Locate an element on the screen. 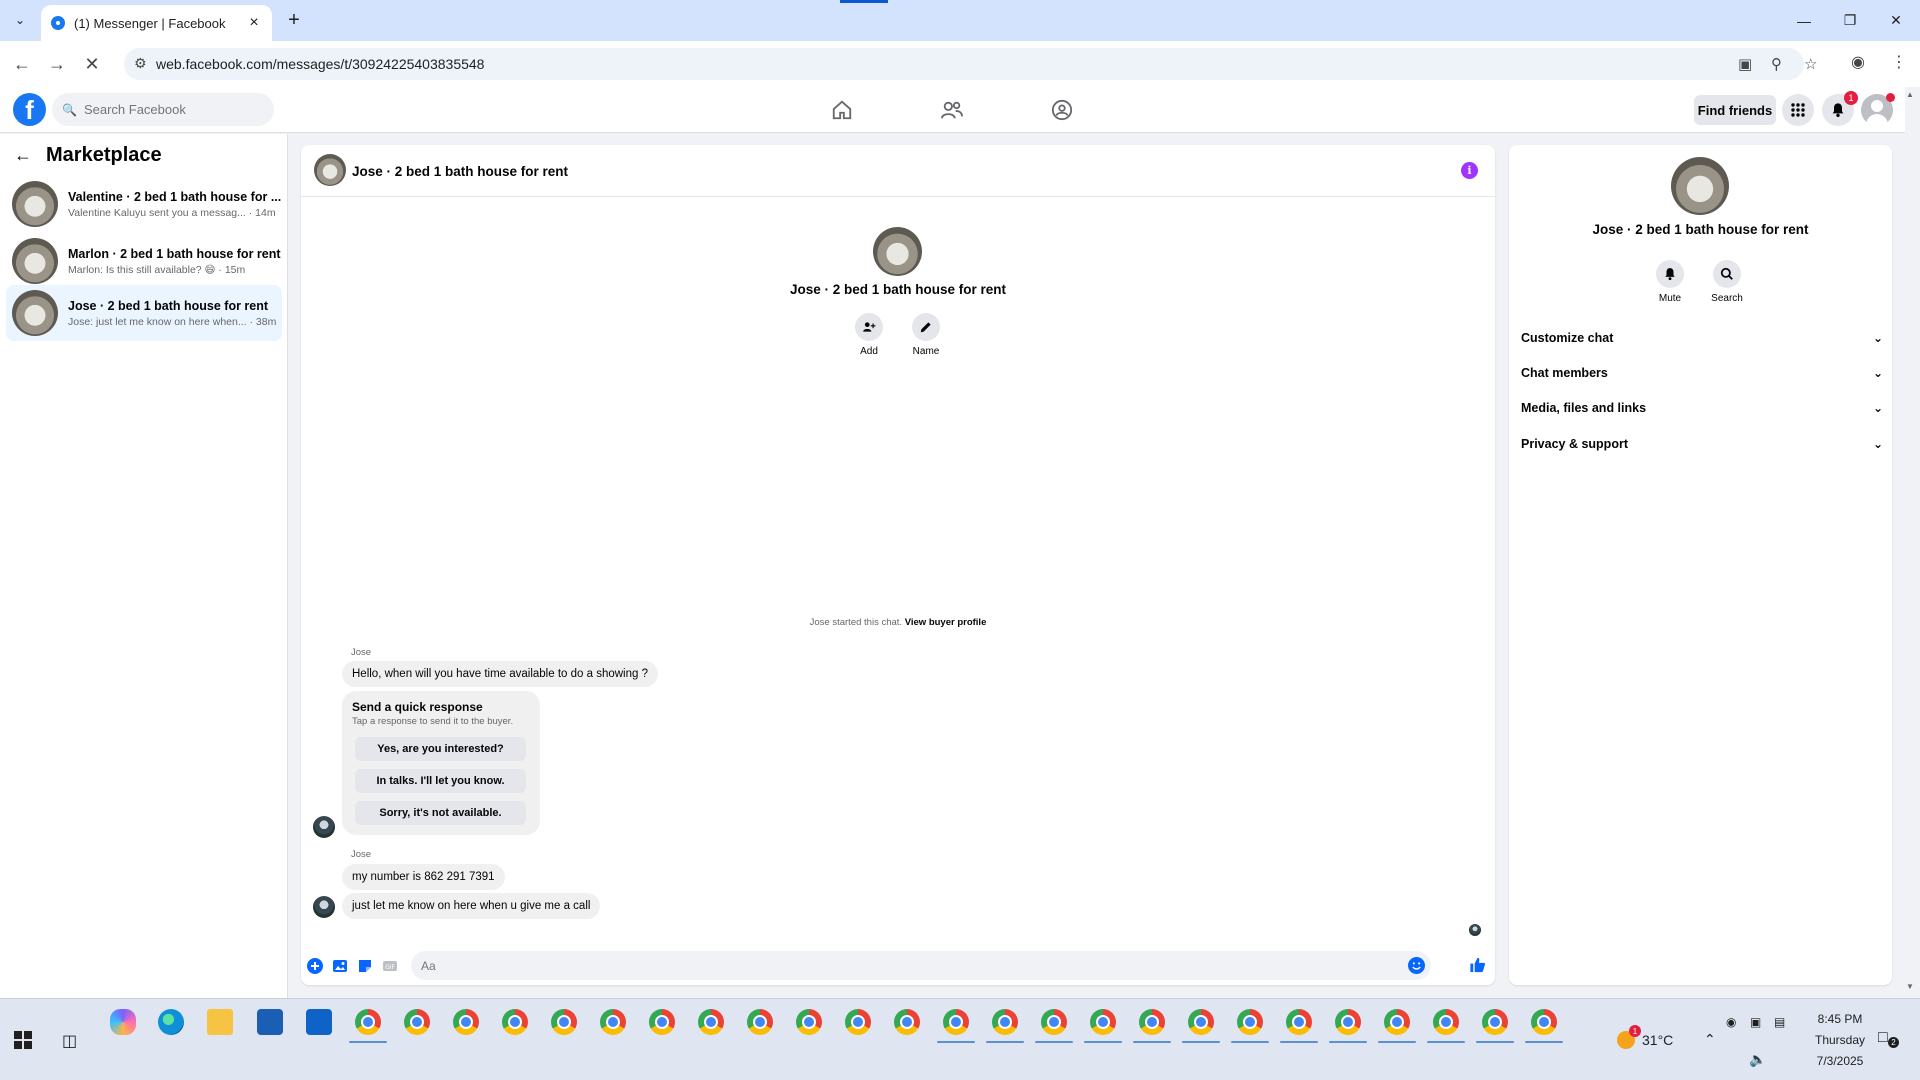 This screenshot has height=1080, width=1920. outlook-app-icon is located at coordinates (319, 1022).